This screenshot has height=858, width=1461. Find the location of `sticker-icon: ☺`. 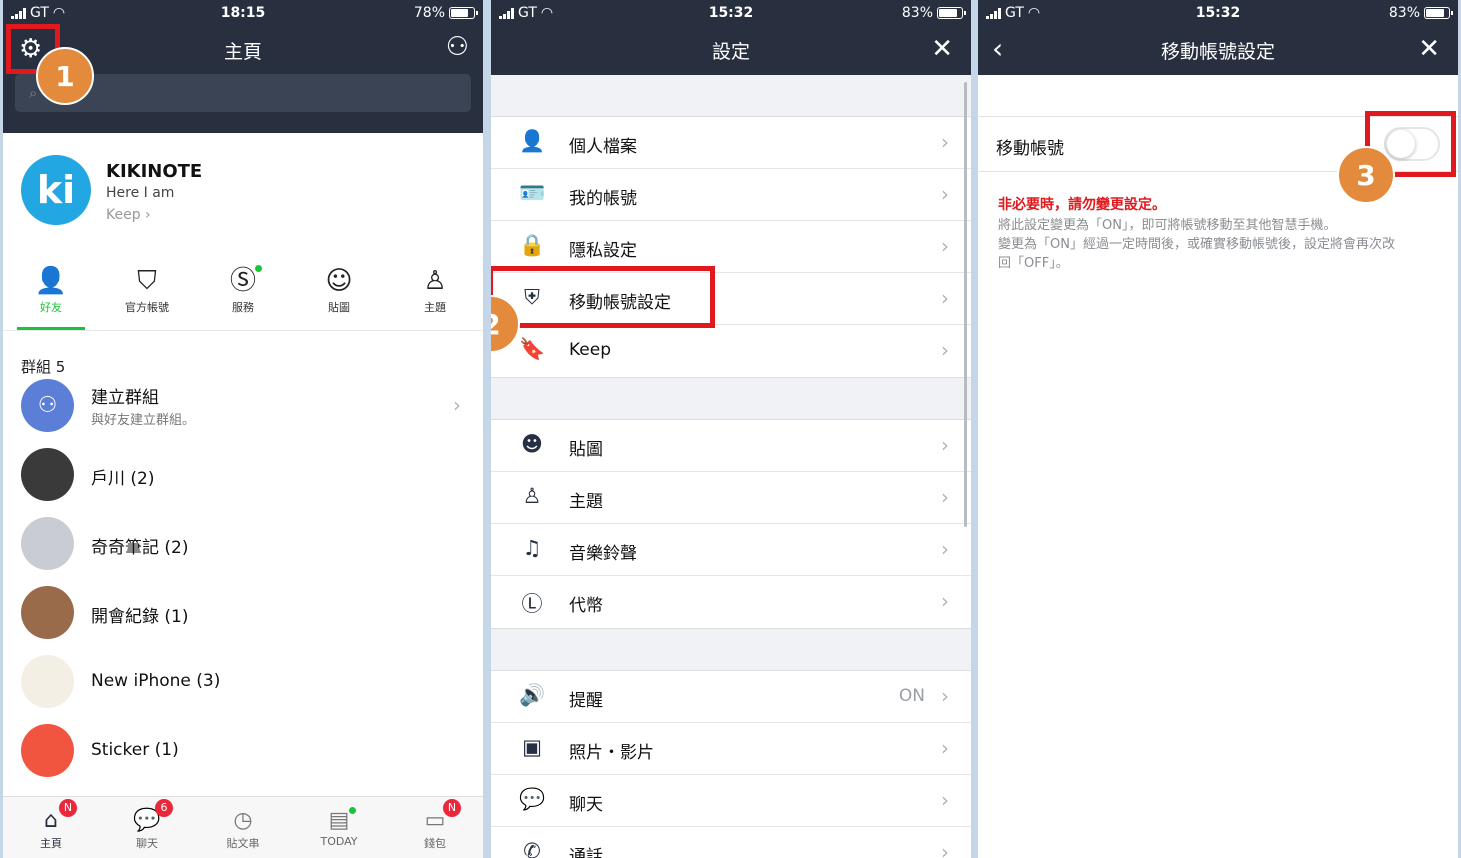

sticker-icon: ☺ is located at coordinates (339, 281).